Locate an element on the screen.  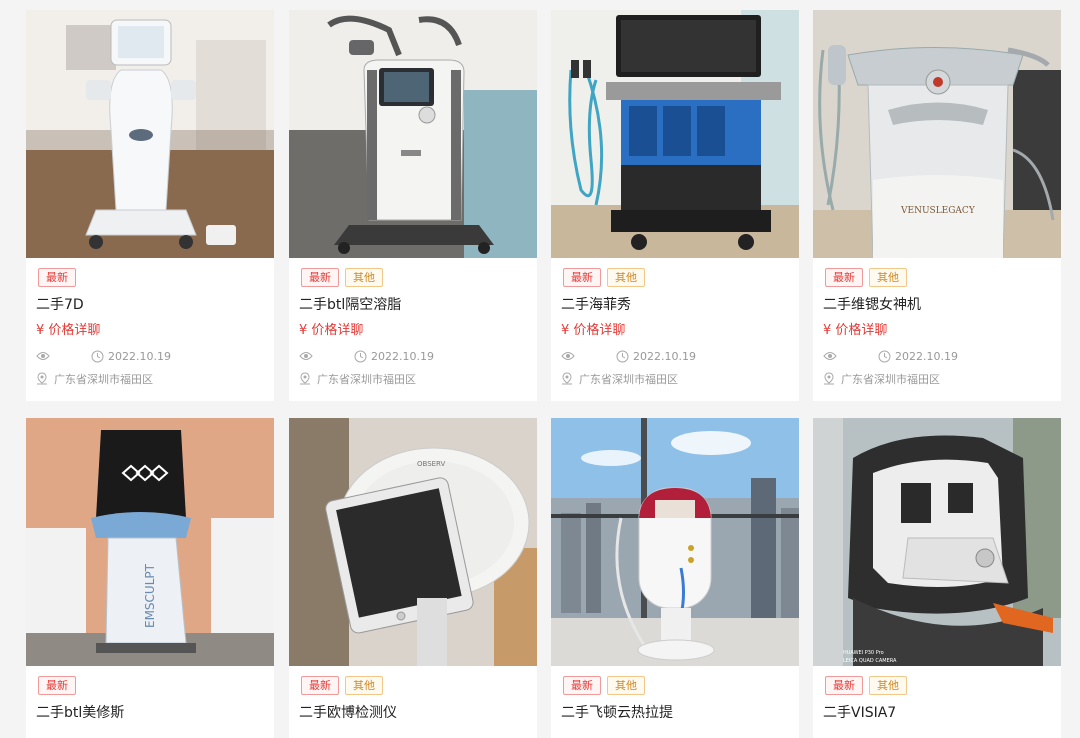
camera-watermark-line1: HUAWEI P30 Pro is located at coordinates (863, 653).